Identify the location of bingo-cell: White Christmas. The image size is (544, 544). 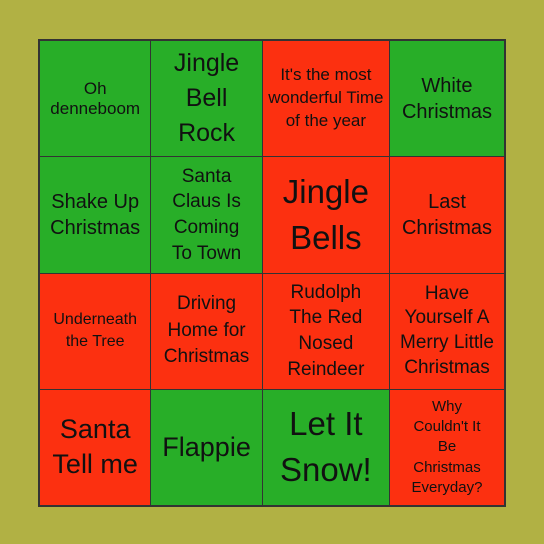
(446, 99).